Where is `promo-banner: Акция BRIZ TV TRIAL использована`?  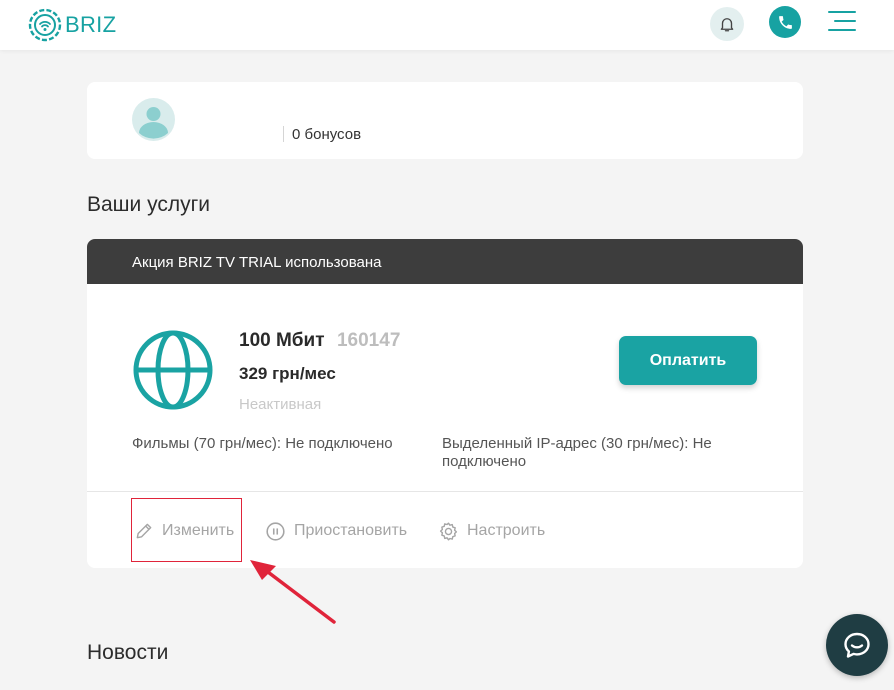 promo-banner: Акция BRIZ TV TRIAL использована is located at coordinates (445, 261).